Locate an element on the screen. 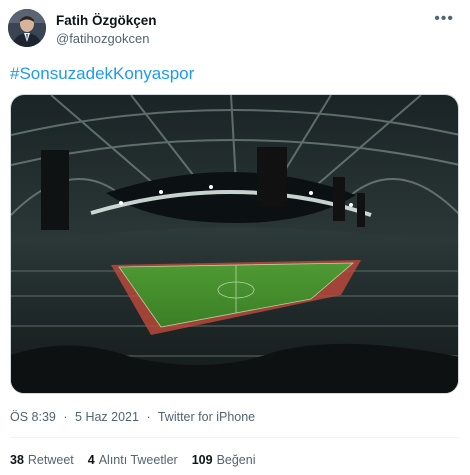 The width and height of the screenshot is (470, 475). tweet-time: ÖS 8:39 is located at coordinates (33, 417).